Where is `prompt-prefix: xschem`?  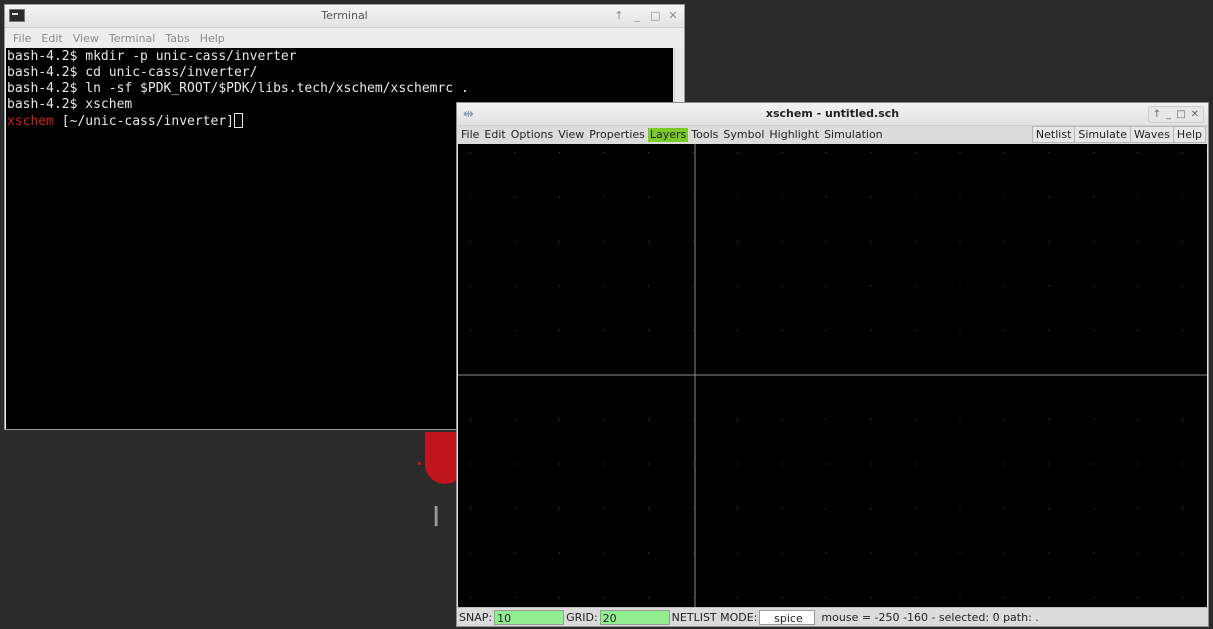 prompt-prefix: xschem is located at coordinates (30, 121).